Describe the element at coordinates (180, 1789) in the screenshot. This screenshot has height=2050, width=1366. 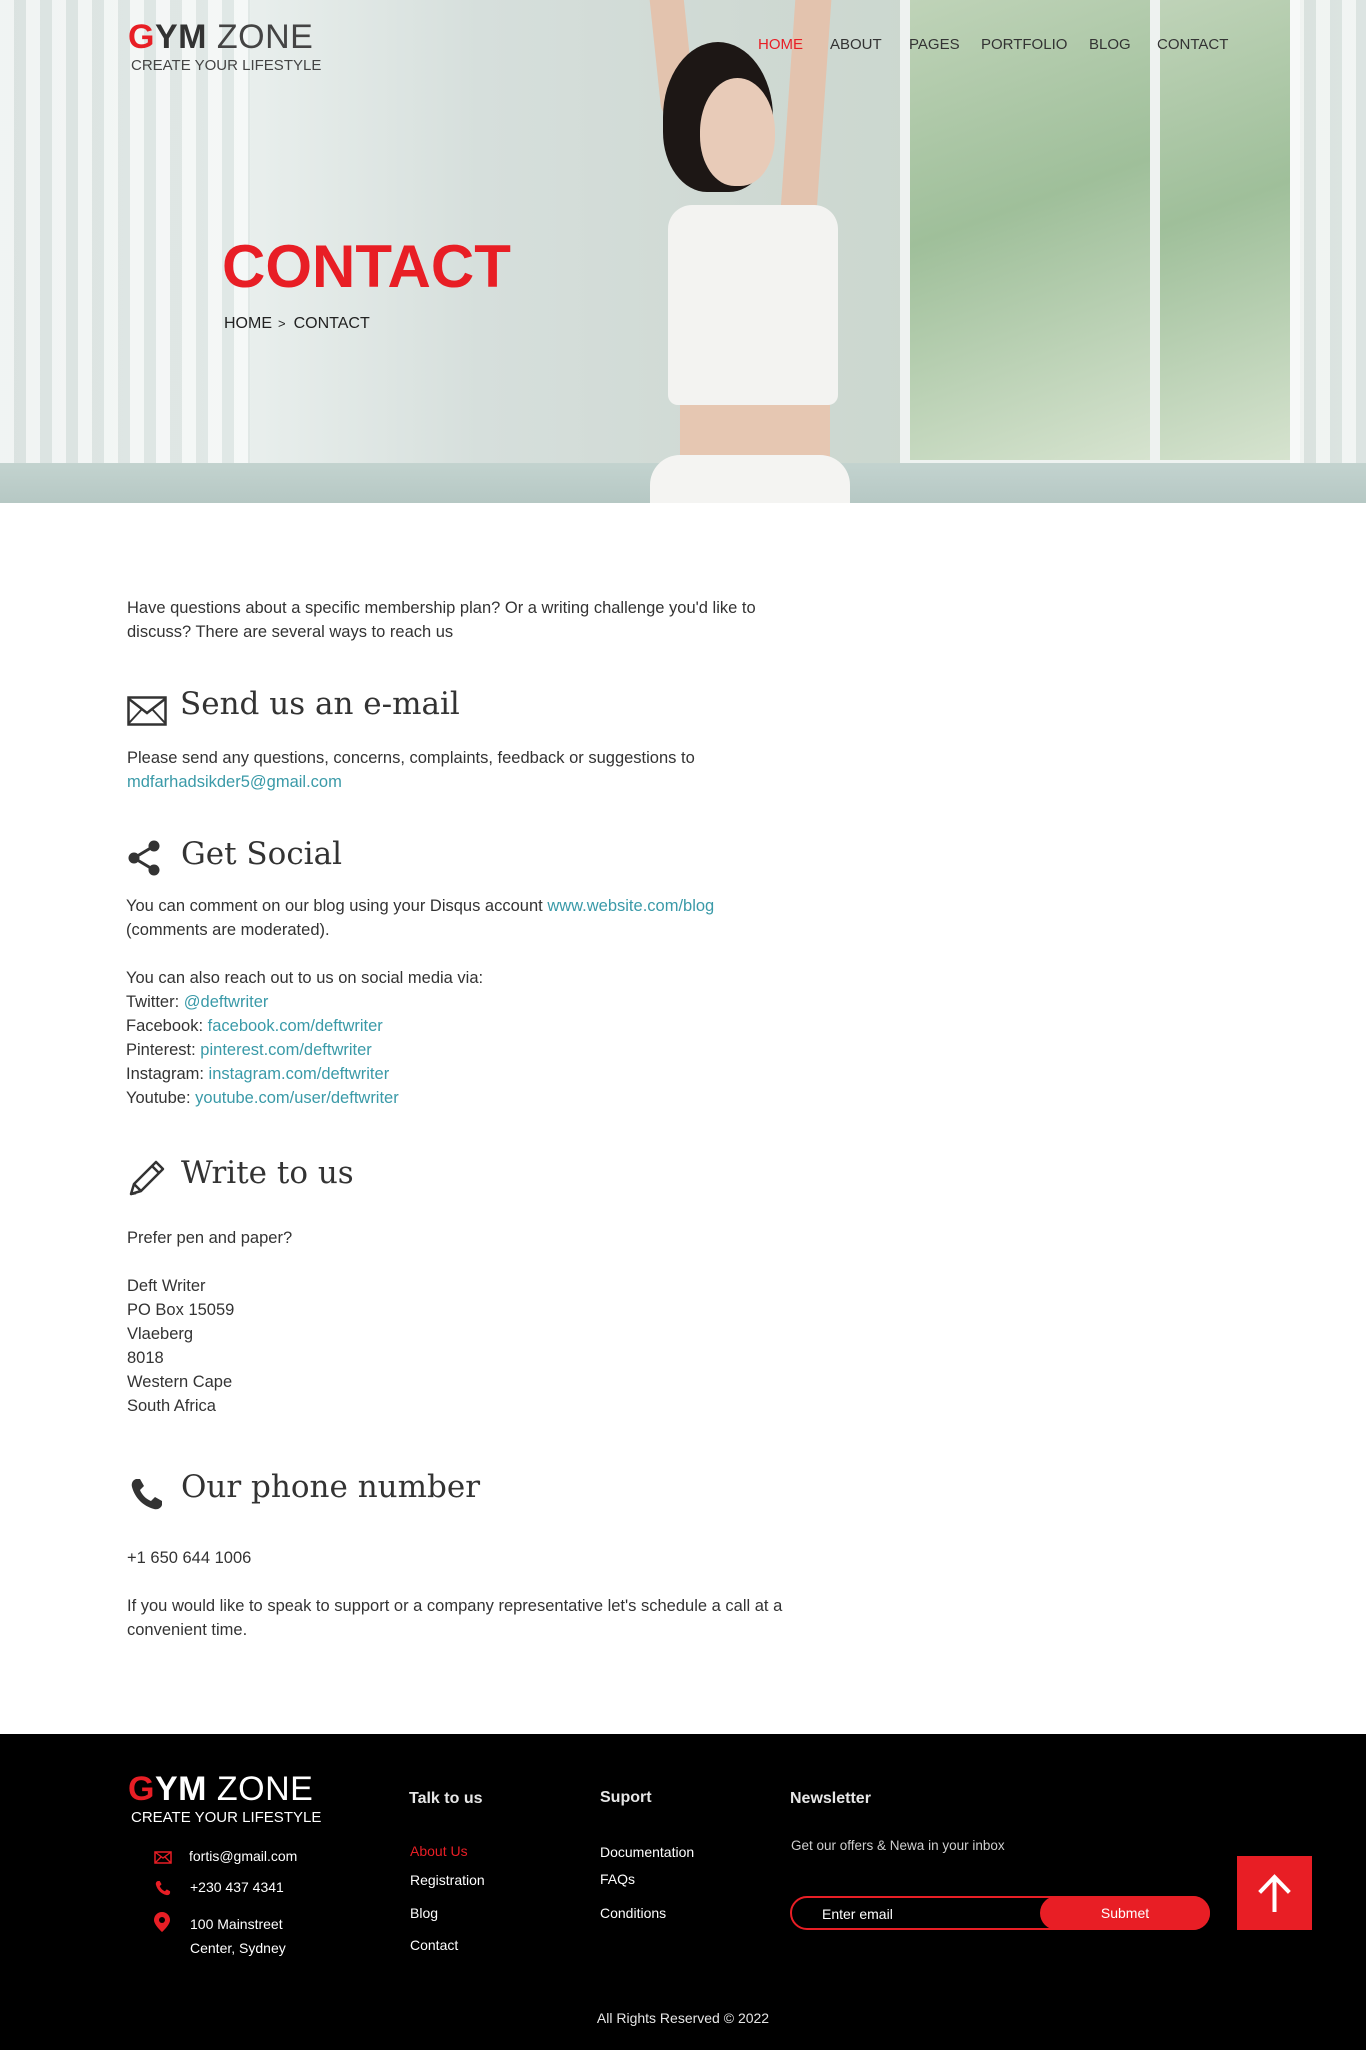
I see `logo-letters-ym: YM` at that location.